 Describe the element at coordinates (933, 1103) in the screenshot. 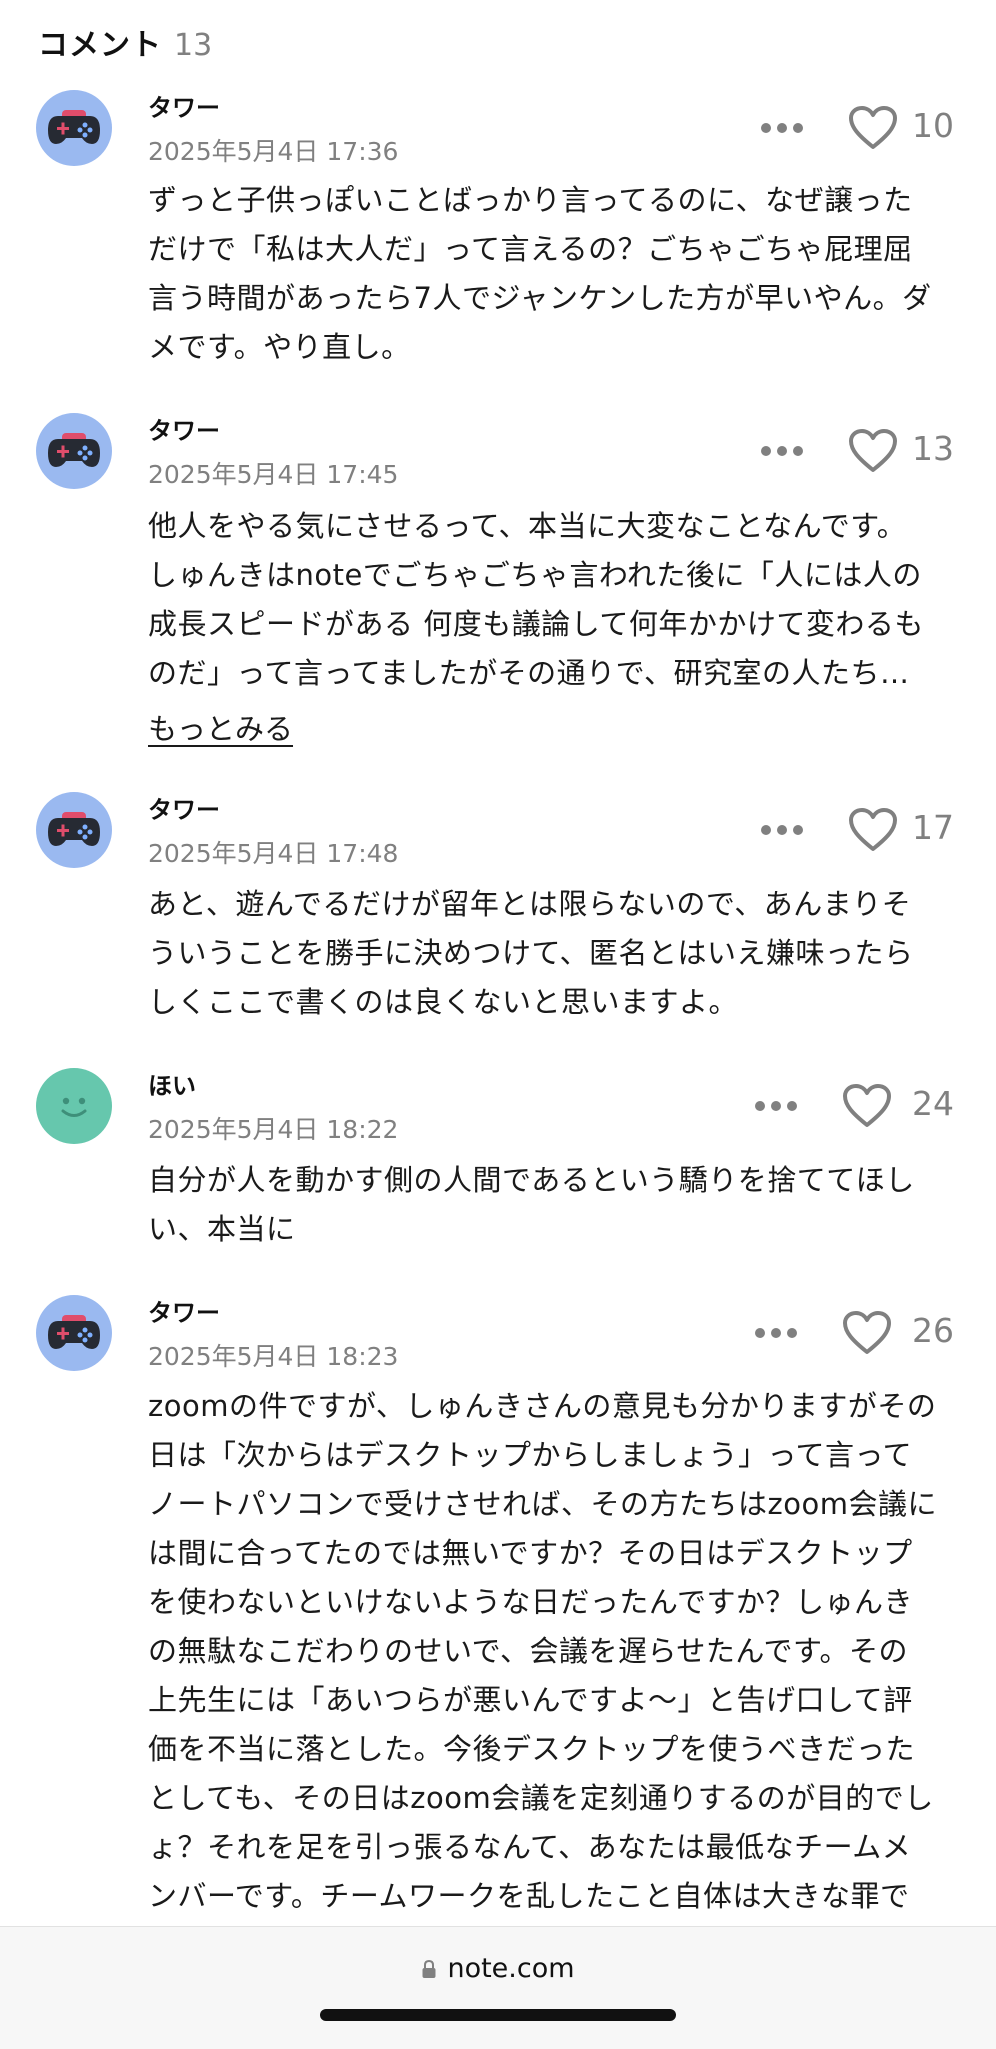

I see `like-count: 24` at that location.